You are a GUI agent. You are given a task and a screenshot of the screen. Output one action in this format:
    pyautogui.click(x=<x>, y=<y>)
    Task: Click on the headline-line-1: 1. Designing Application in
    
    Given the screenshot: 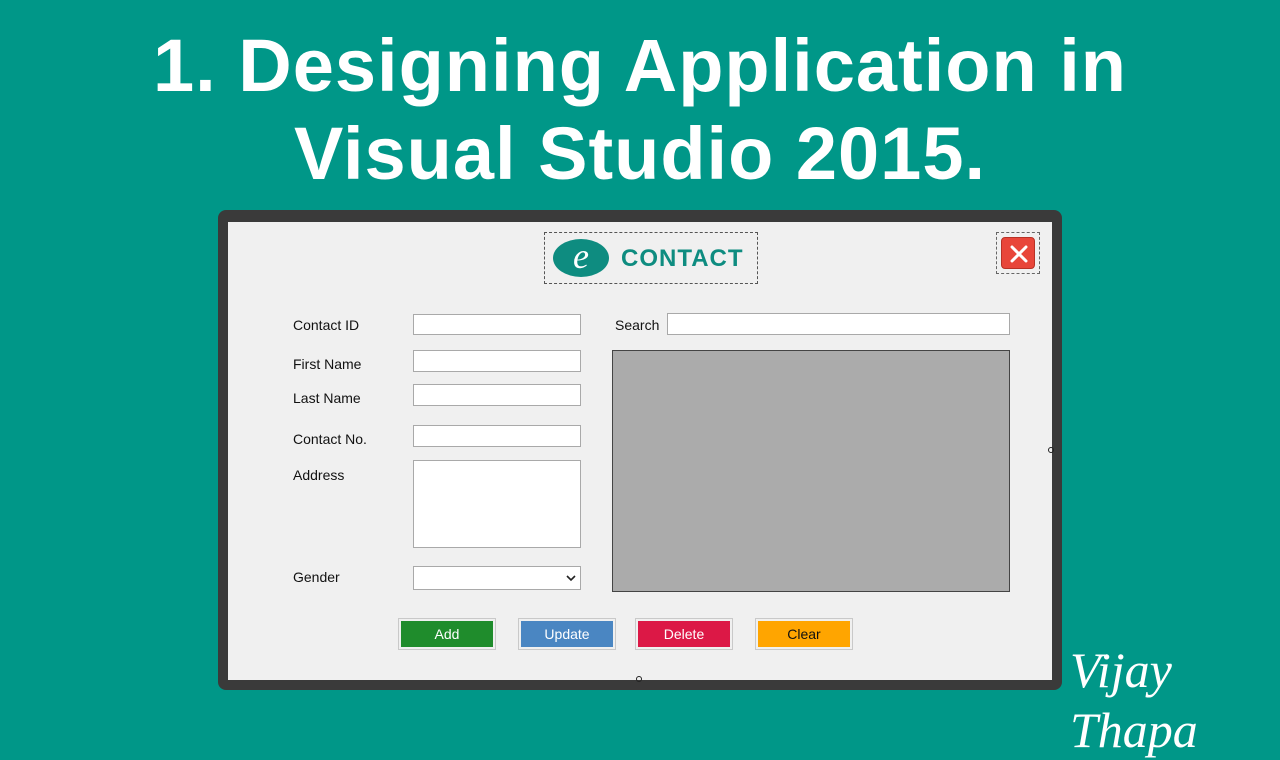 What is the action you would take?
    pyautogui.click(x=640, y=65)
    